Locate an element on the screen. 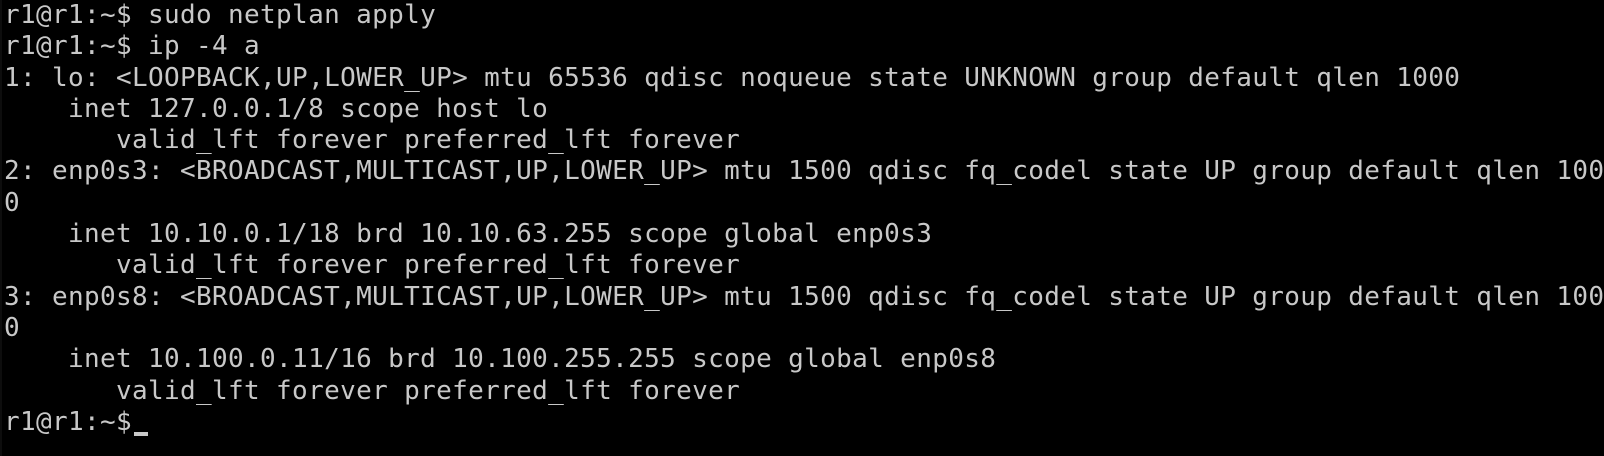 This screenshot has width=1604, height=456. terminal-line-command-ip: r1@r1:~$ ip -4 a is located at coordinates (132, 46).